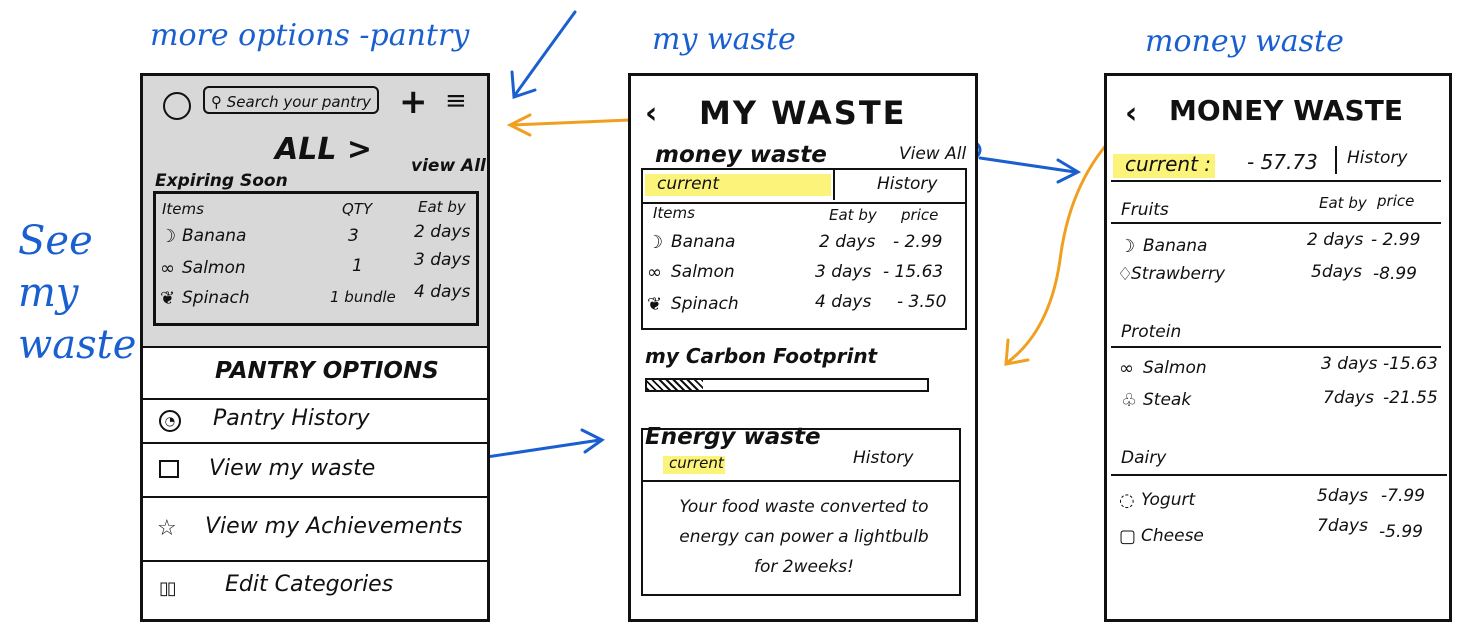 The width and height of the screenshot is (1459, 631). What do you see at coordinates (913, 272) in the screenshot?
I see `row-price-salmon: - 15.63` at bounding box center [913, 272].